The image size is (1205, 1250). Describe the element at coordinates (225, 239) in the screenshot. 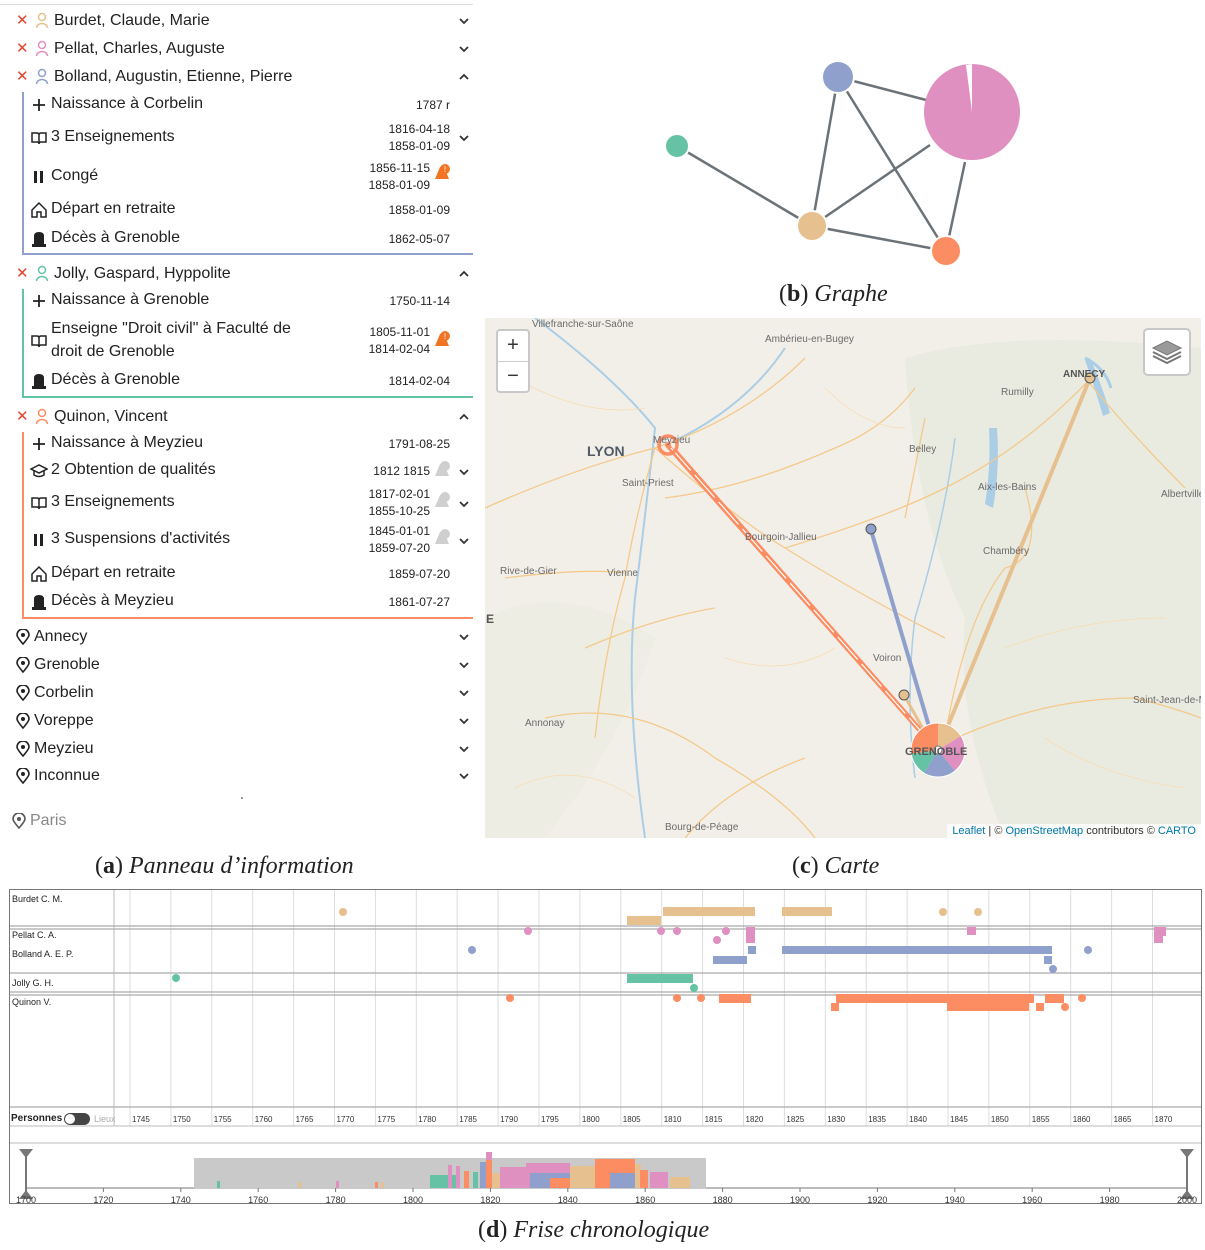

I see `event-row: Décès à Grenoble 1862-05-07` at that location.